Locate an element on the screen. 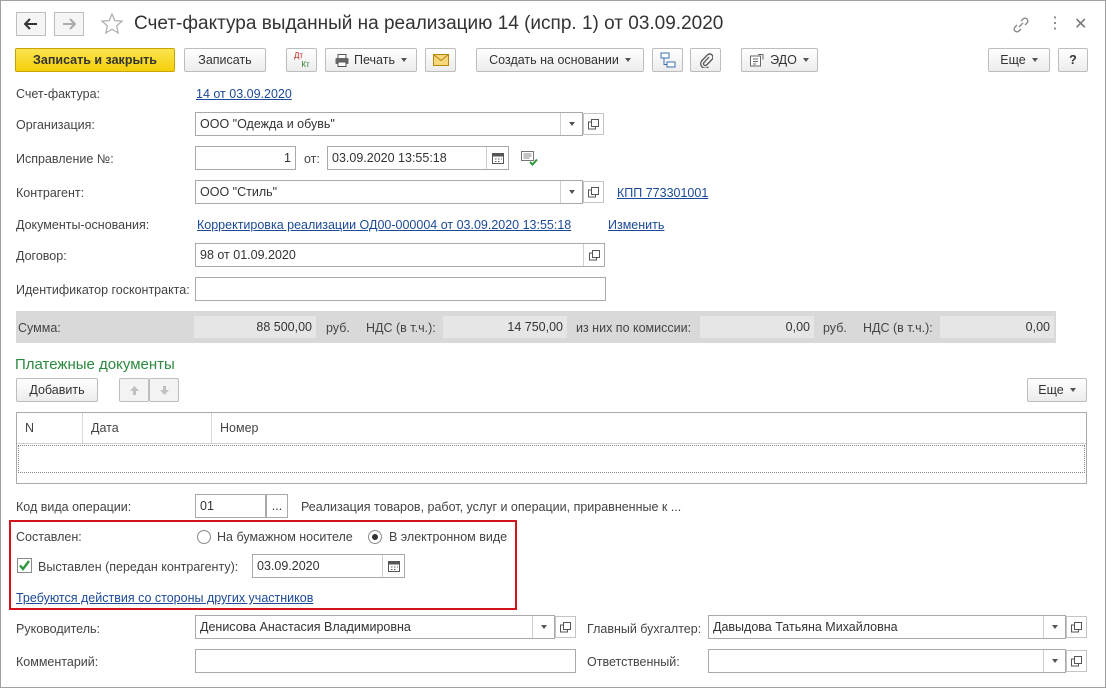 The width and height of the screenshot is (1106, 688). base-docs-label: Документы-основания: is located at coordinates (83, 225).